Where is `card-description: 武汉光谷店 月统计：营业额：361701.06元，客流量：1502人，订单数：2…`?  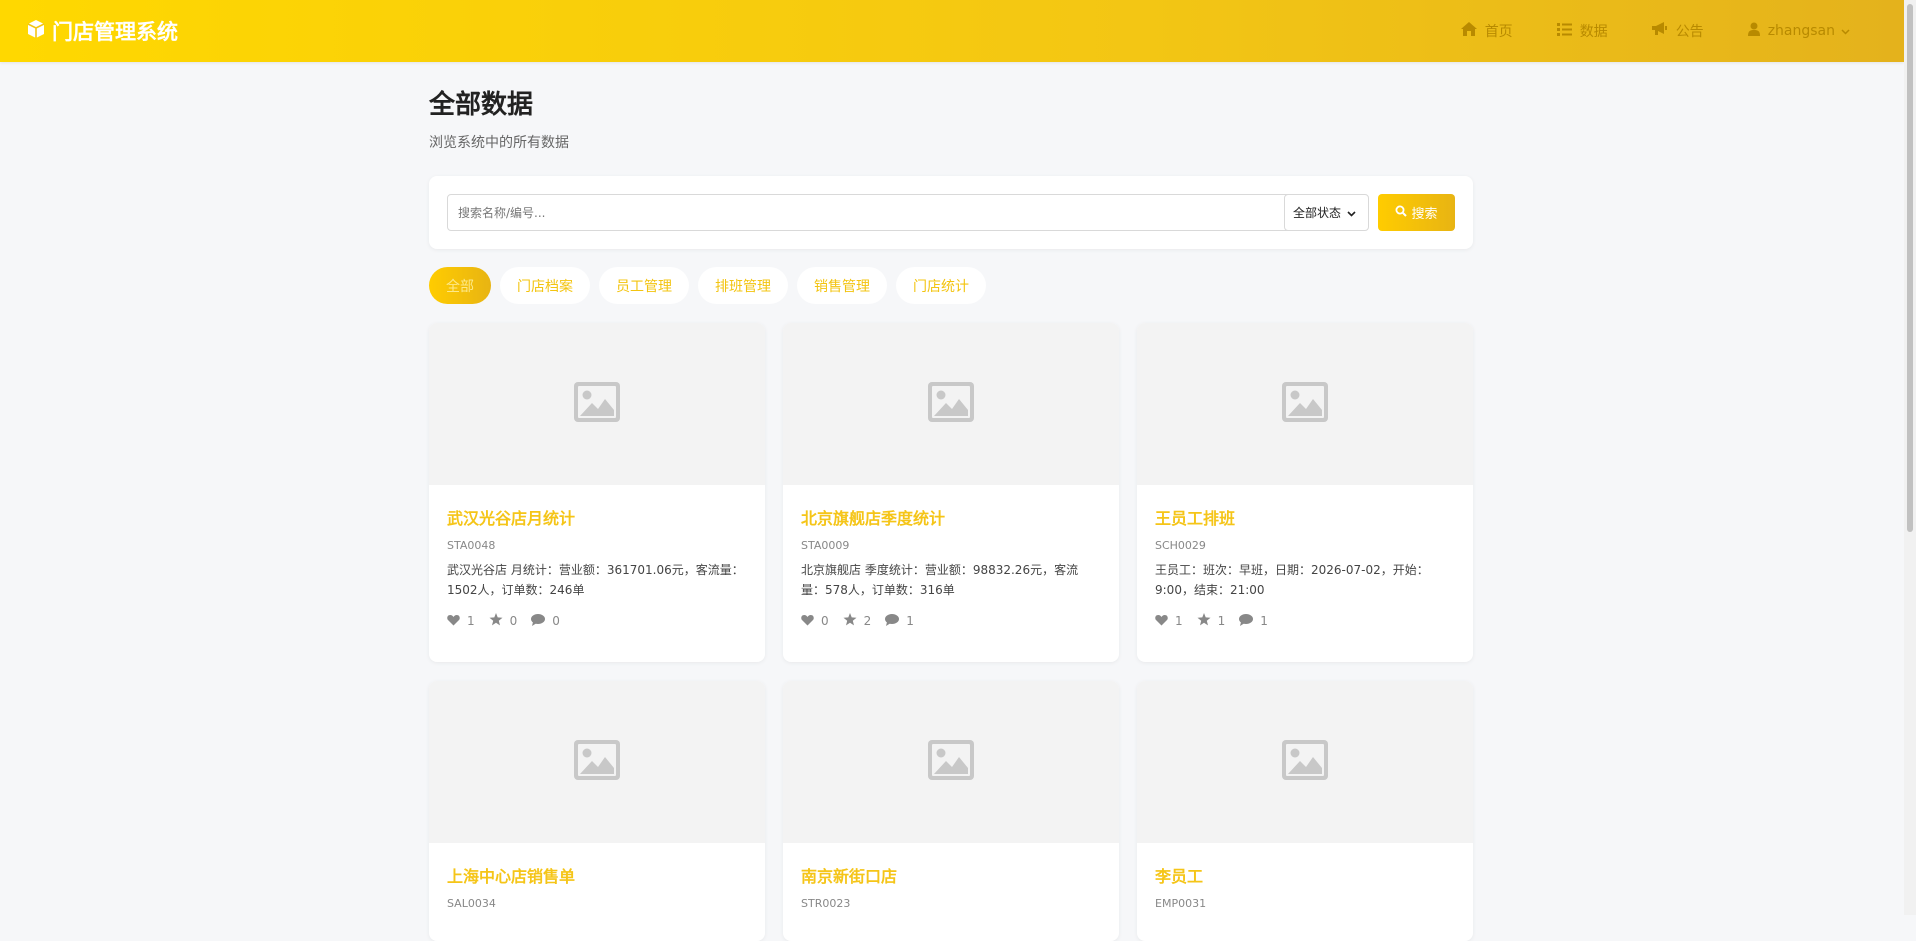
card-description: 武汉光谷店 月统计：营业额：361701.06元，客流量：1502人，订单数：2… is located at coordinates (595, 580).